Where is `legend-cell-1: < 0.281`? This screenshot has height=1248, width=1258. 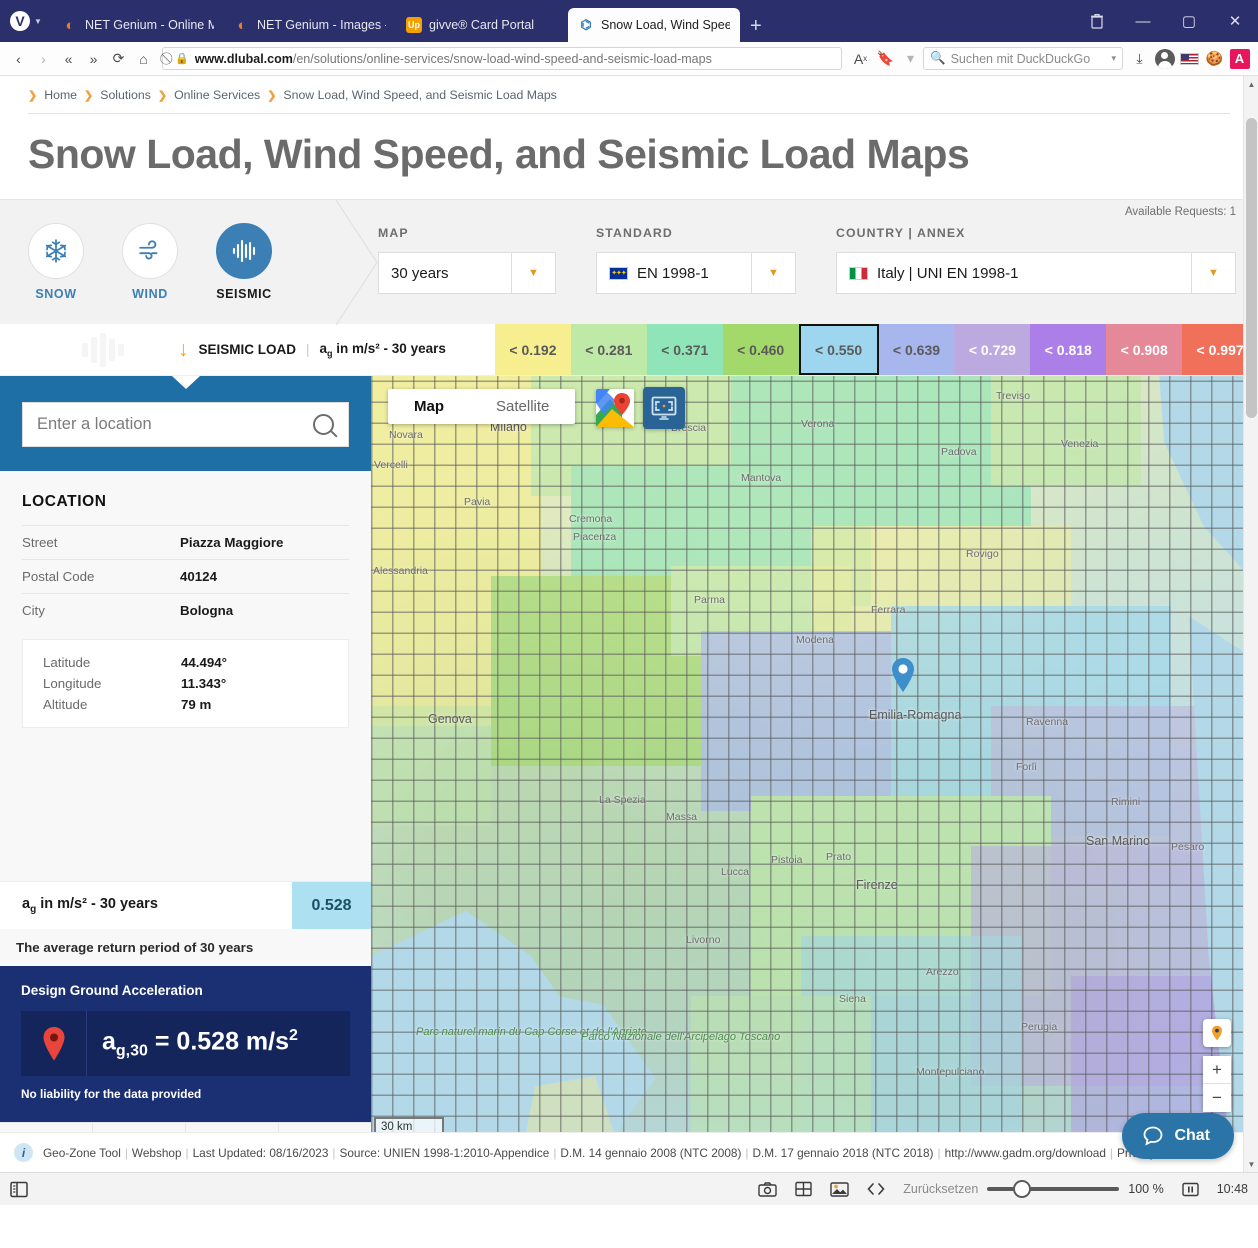
legend-cell-1: < 0.281 is located at coordinates (608, 350).